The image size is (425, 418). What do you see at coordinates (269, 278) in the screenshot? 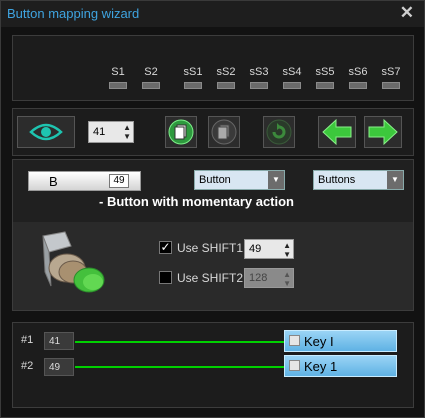
I see `shift2-spinner: 128 ▲ ▼` at bounding box center [269, 278].